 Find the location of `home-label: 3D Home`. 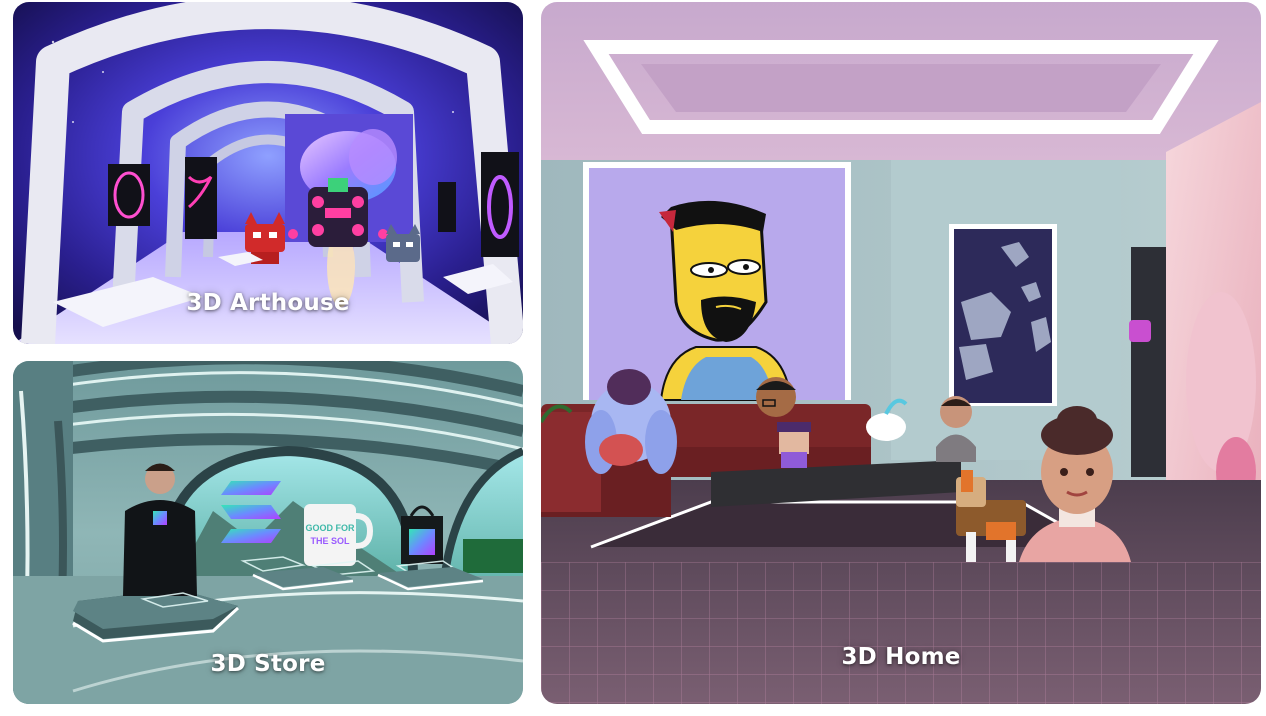

home-label: 3D Home is located at coordinates (901, 657).